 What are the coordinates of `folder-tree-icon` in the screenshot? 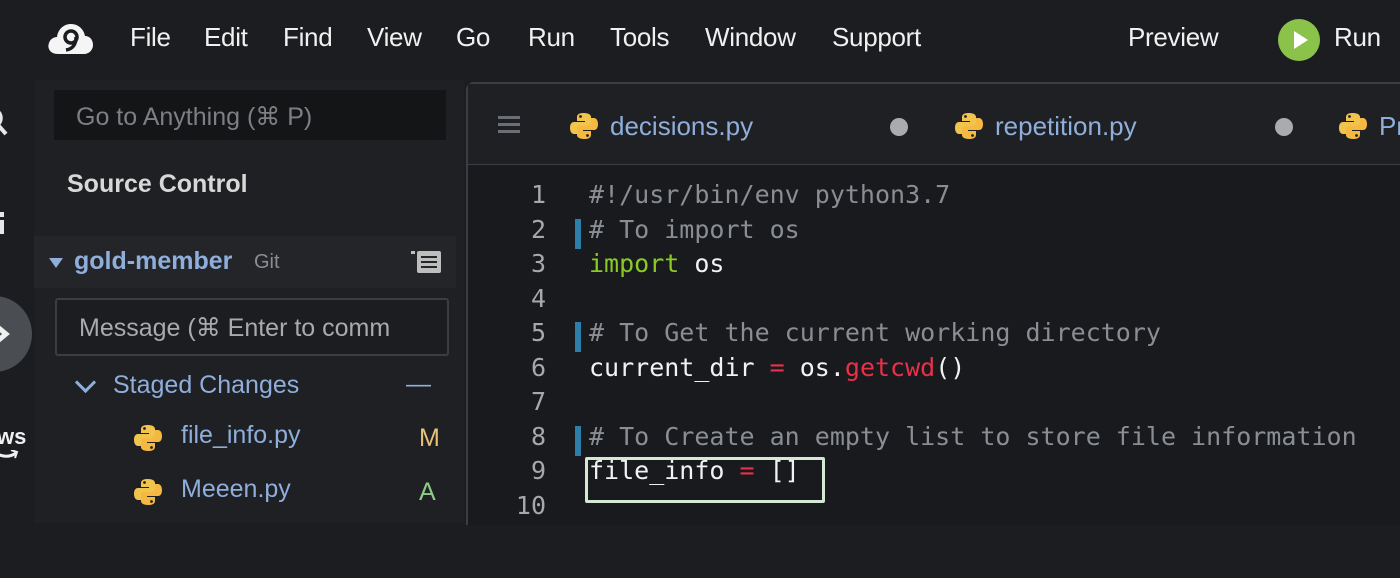 It's located at (5, 33).